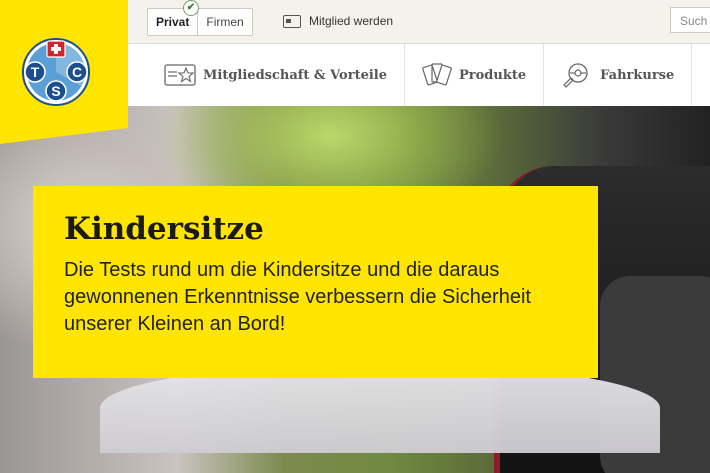 This screenshot has height=473, width=710. Describe the element at coordinates (35, 72) in the screenshot. I see `logo-letter-t: T` at that location.